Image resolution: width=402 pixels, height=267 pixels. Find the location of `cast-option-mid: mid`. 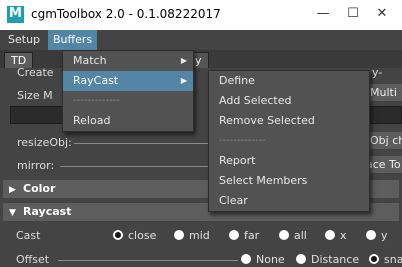

cast-option-mid: mid is located at coordinates (192, 236).